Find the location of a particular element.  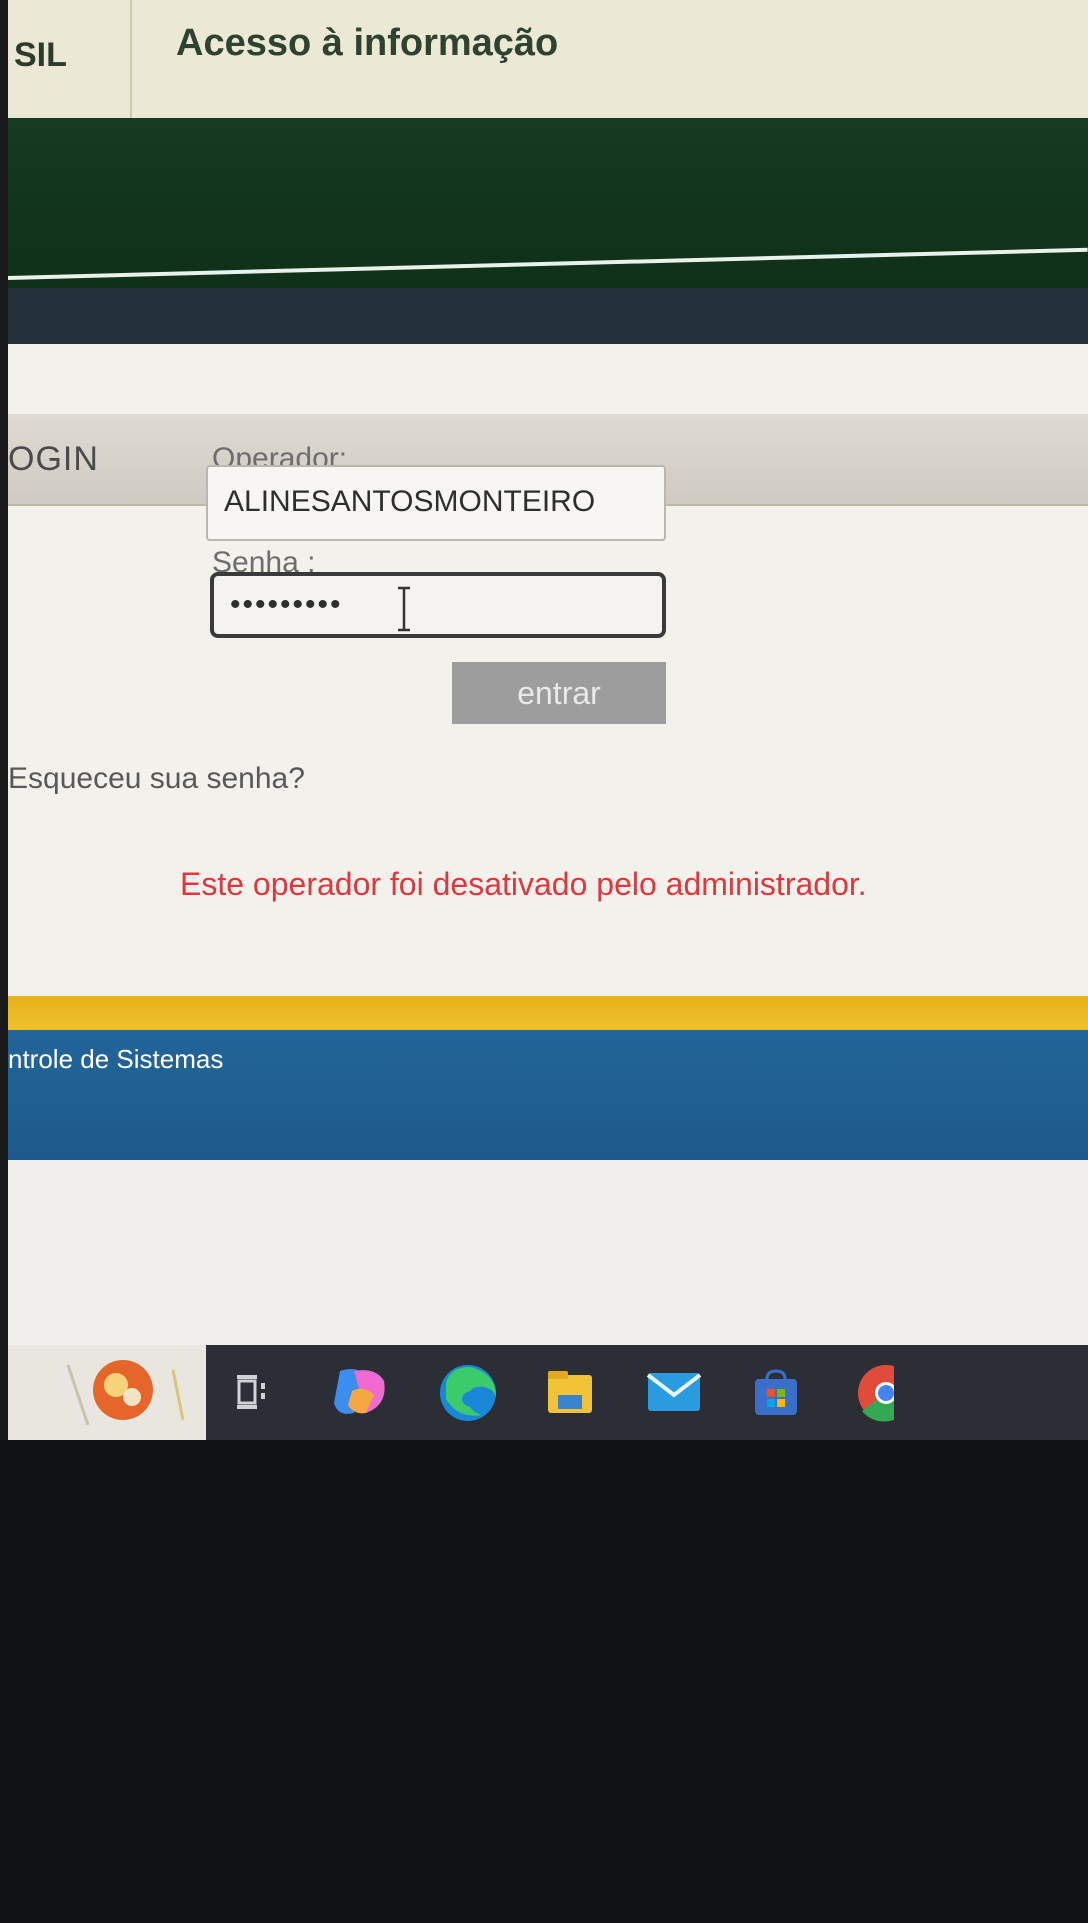

access-information-link: Acesso à informação is located at coordinates (367, 43).